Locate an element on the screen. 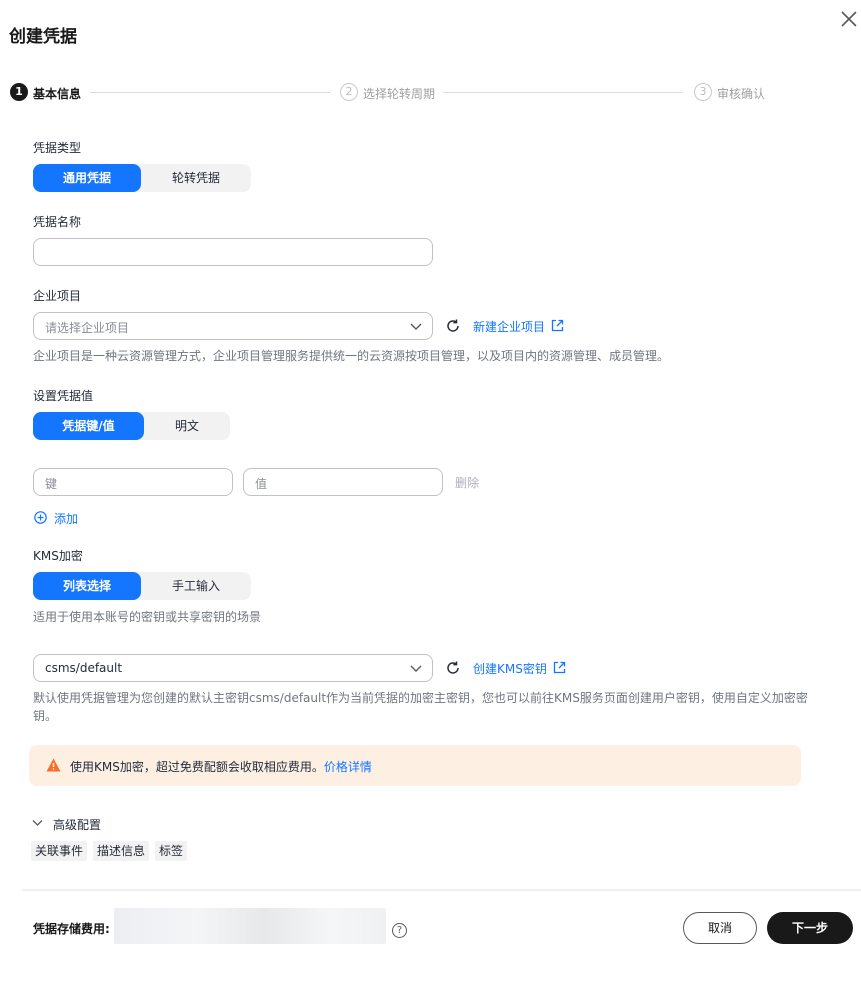 Image resolution: width=861 pixels, height=991 pixels. cancel-button: 取消 is located at coordinates (720, 928).